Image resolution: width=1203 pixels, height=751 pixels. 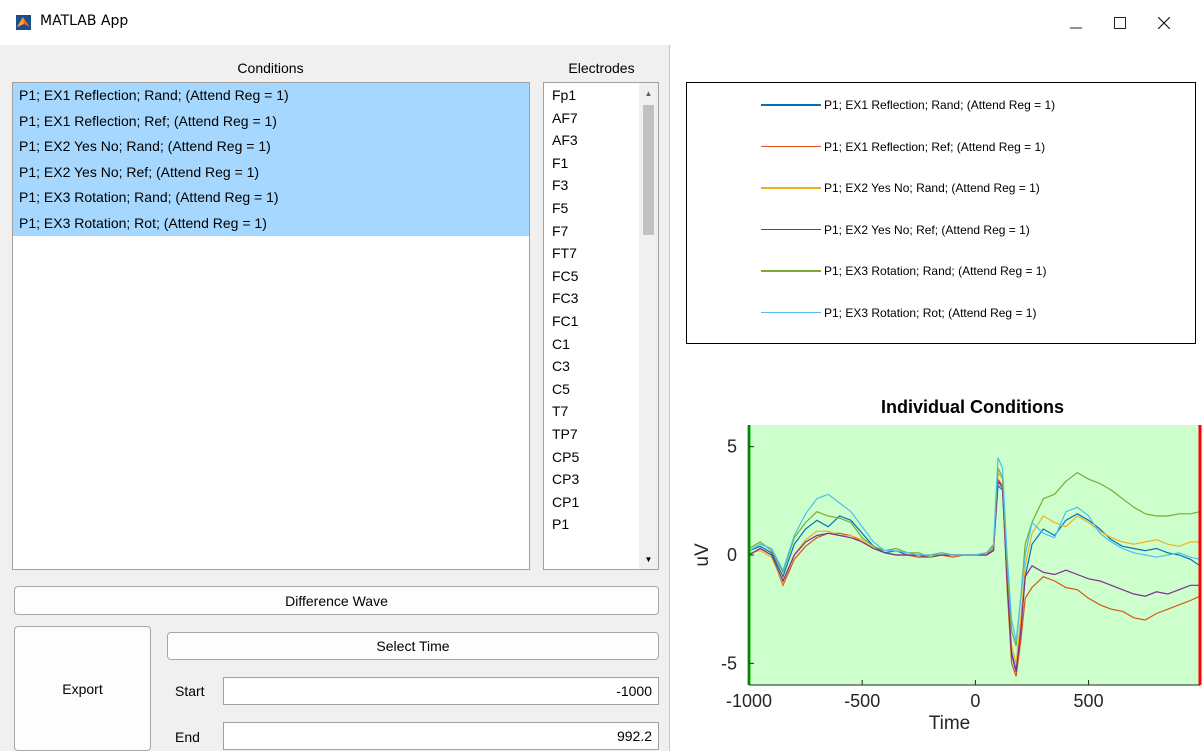 I want to click on condition-item: P1; EX2 Yes No; Rand; (Attend Reg = 1), so click(x=271, y=147).